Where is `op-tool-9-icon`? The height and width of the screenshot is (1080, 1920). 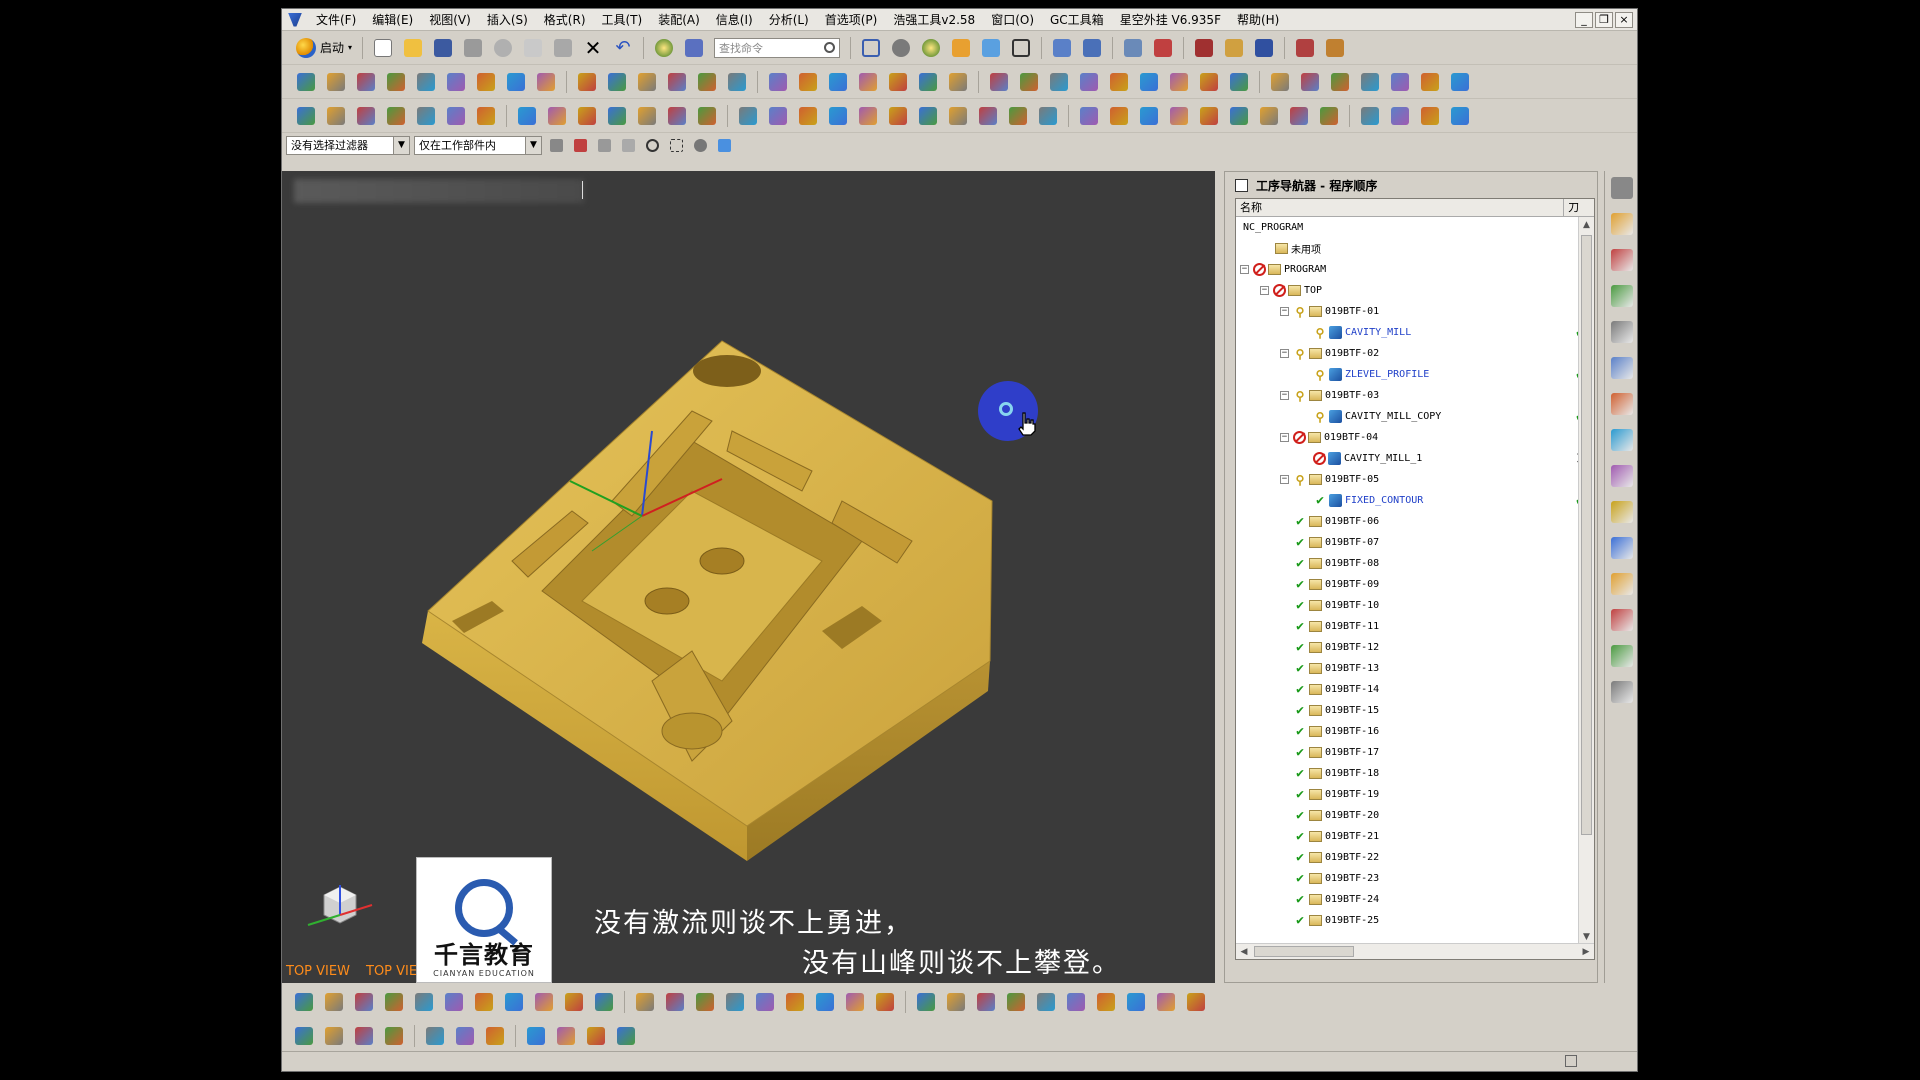
op-tool-9-icon is located at coordinates (587, 116).